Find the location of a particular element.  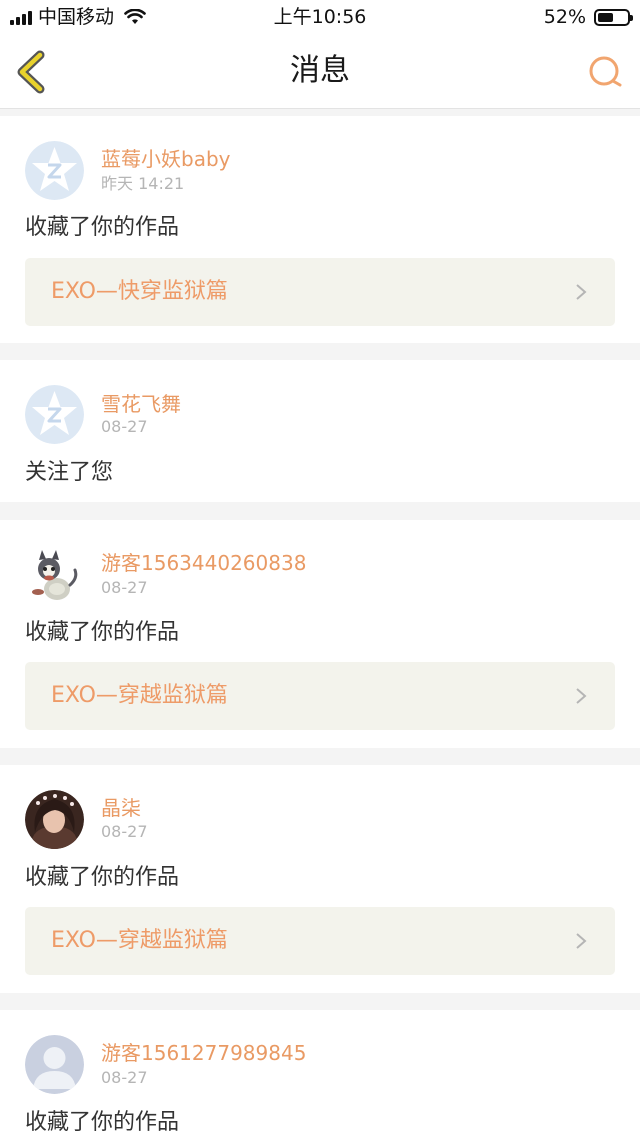

message-card: 游客1561277989845 08-27 收藏了你的作品 is located at coordinates (320, 1074).